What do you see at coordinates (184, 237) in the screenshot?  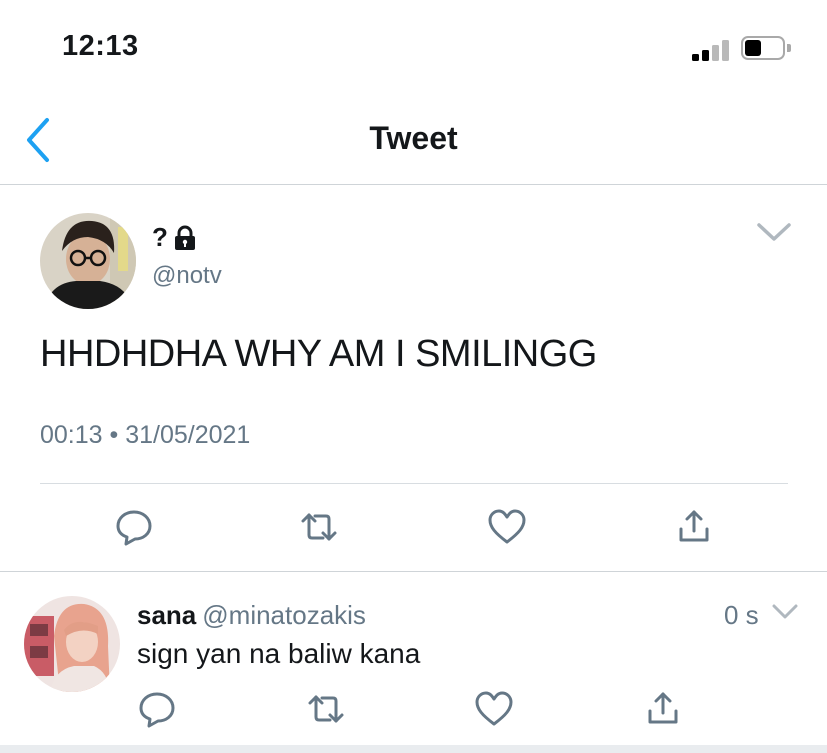 I see `lock-icon` at bounding box center [184, 237].